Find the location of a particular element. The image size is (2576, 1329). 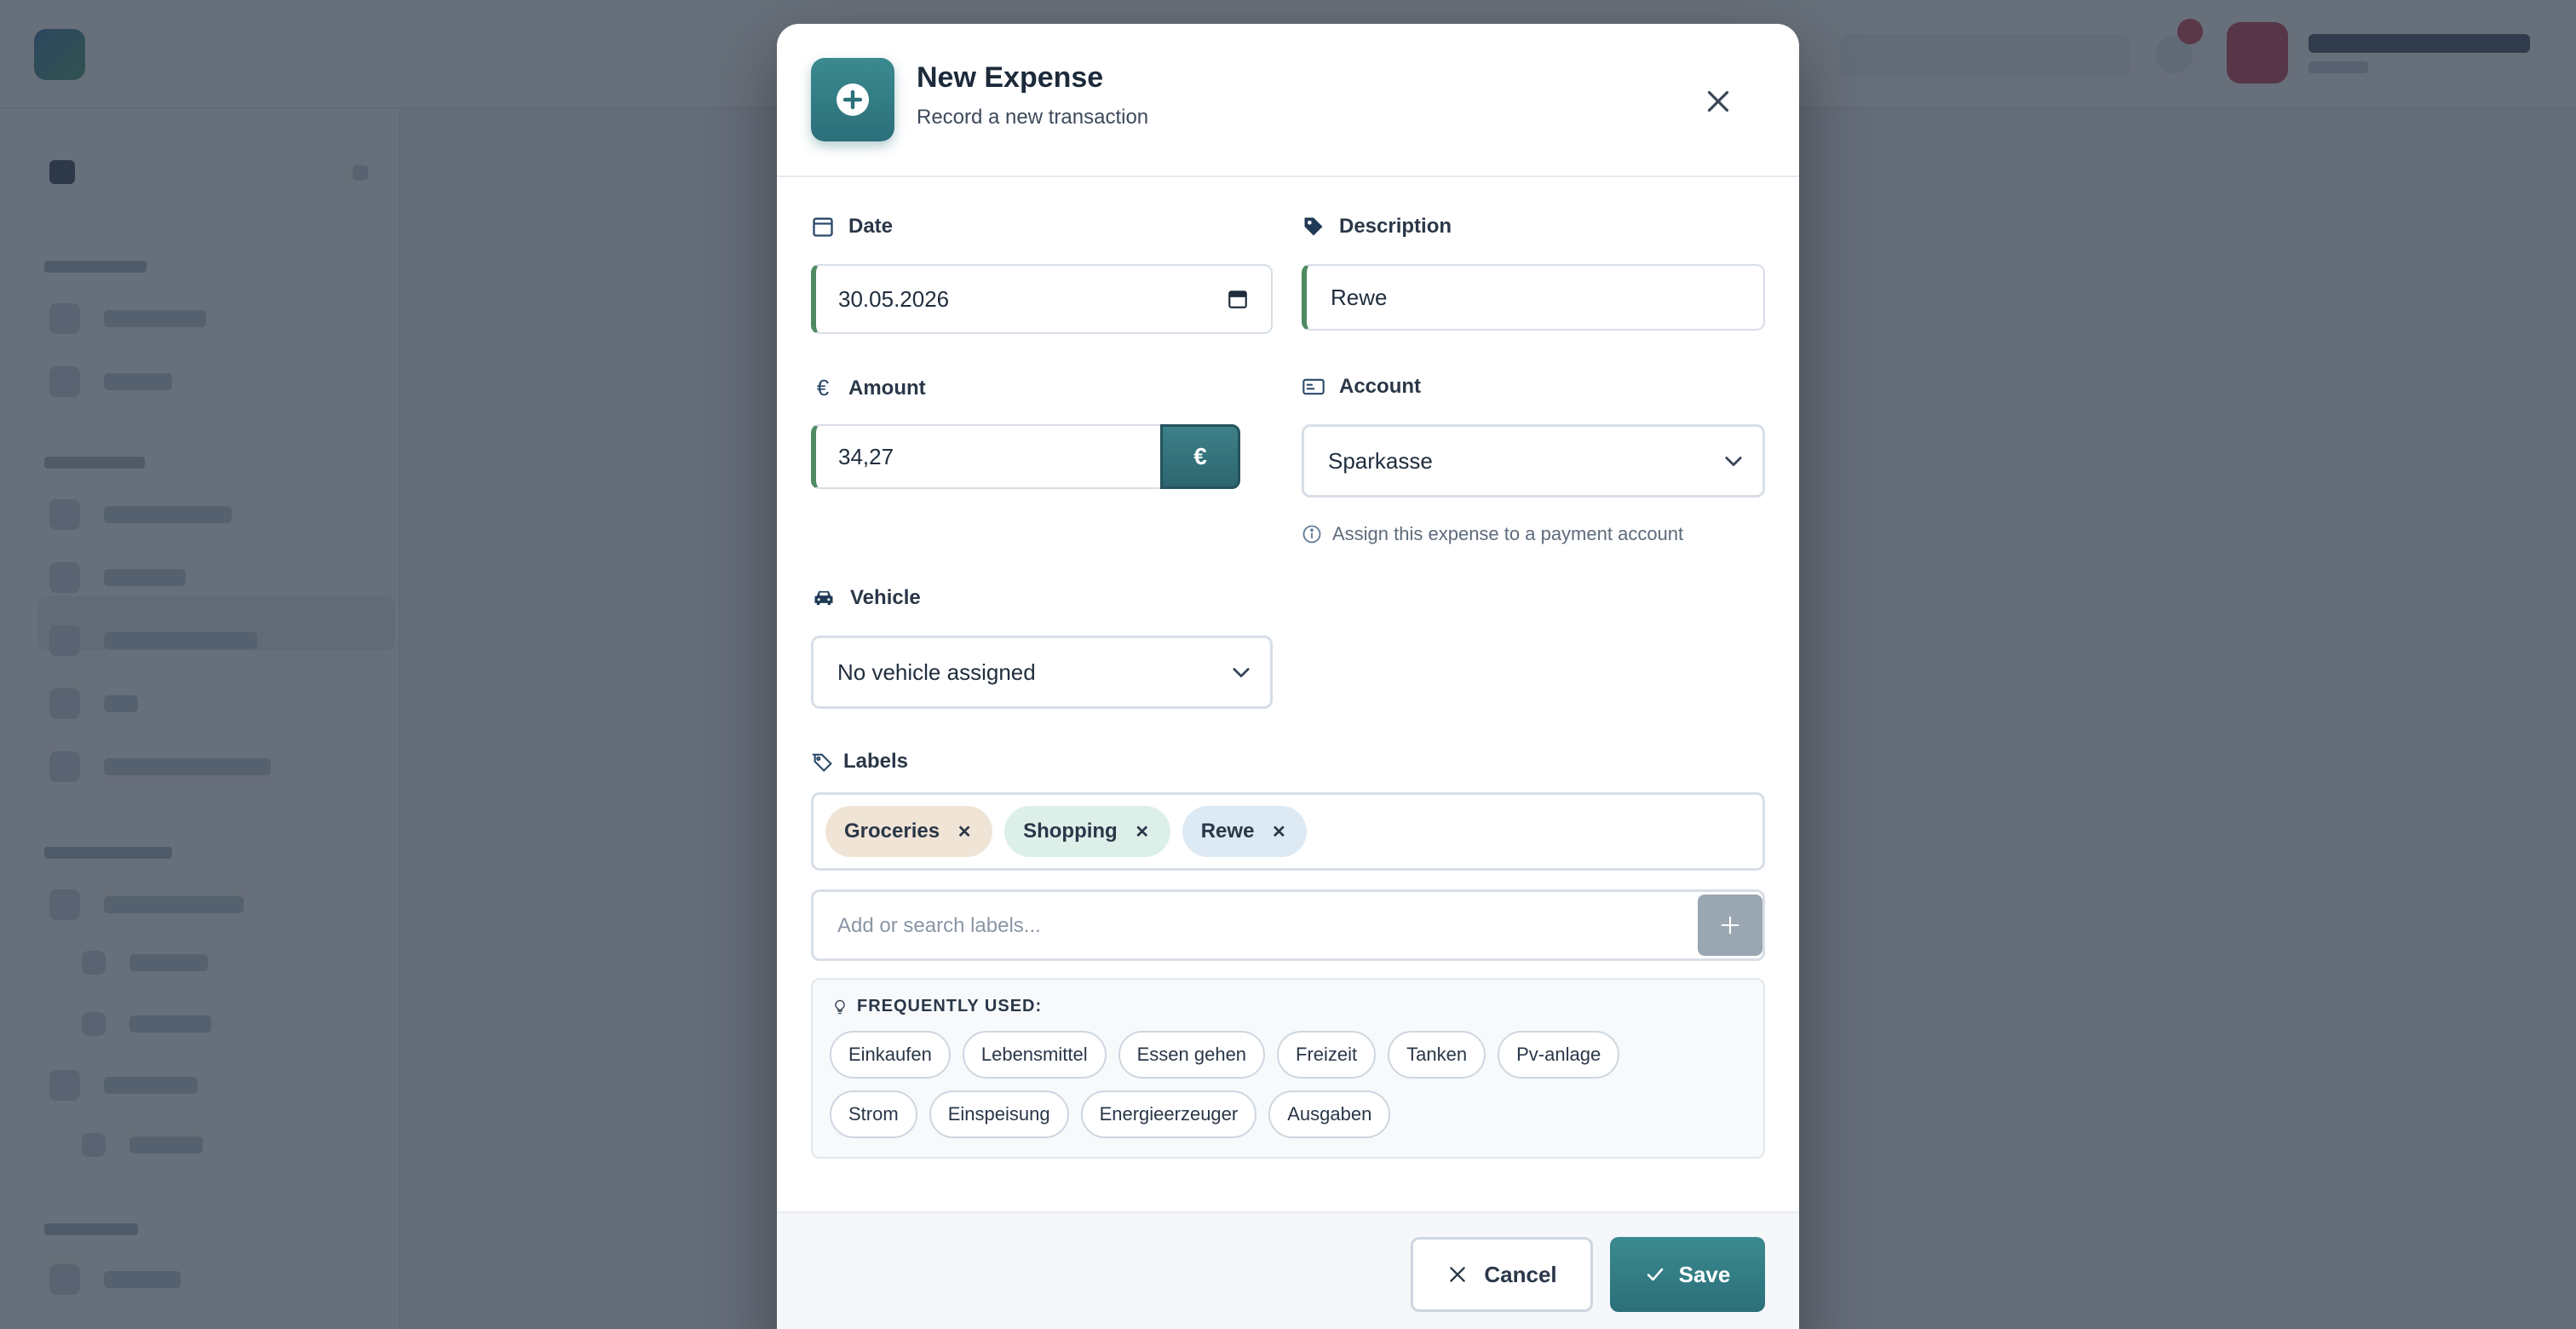

credit-card-icon is located at coordinates (1313, 386).